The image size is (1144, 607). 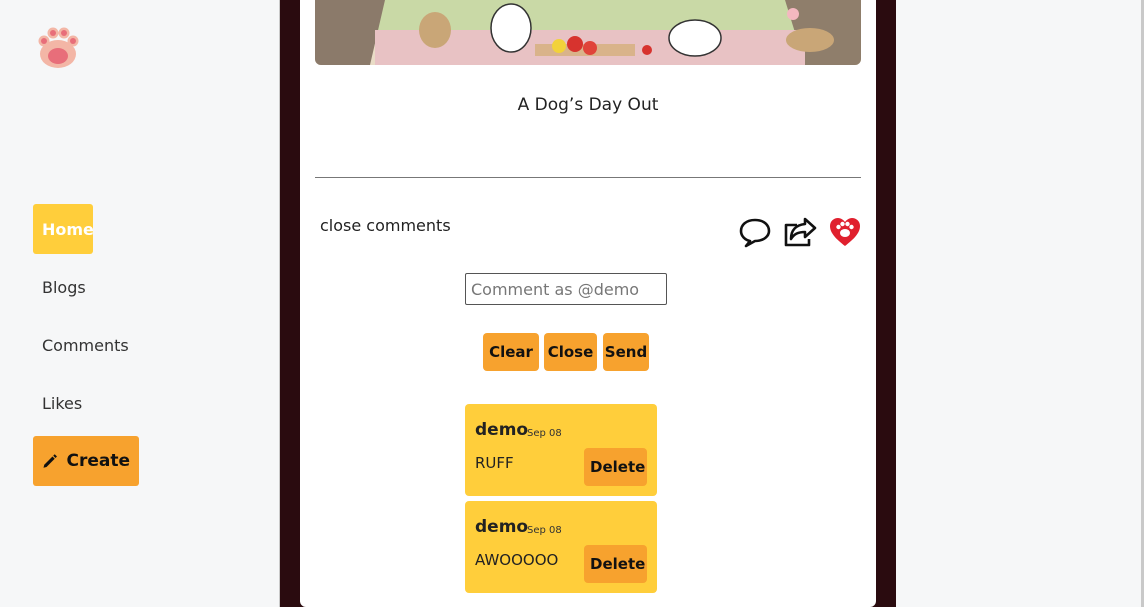 What do you see at coordinates (494, 463) in the screenshot?
I see `comment-text: RUFF` at bounding box center [494, 463].